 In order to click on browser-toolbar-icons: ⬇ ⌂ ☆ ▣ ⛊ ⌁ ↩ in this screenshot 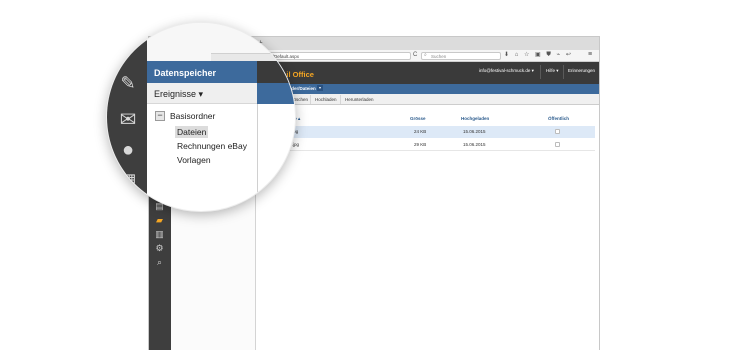, I will do `click(538, 55)`.